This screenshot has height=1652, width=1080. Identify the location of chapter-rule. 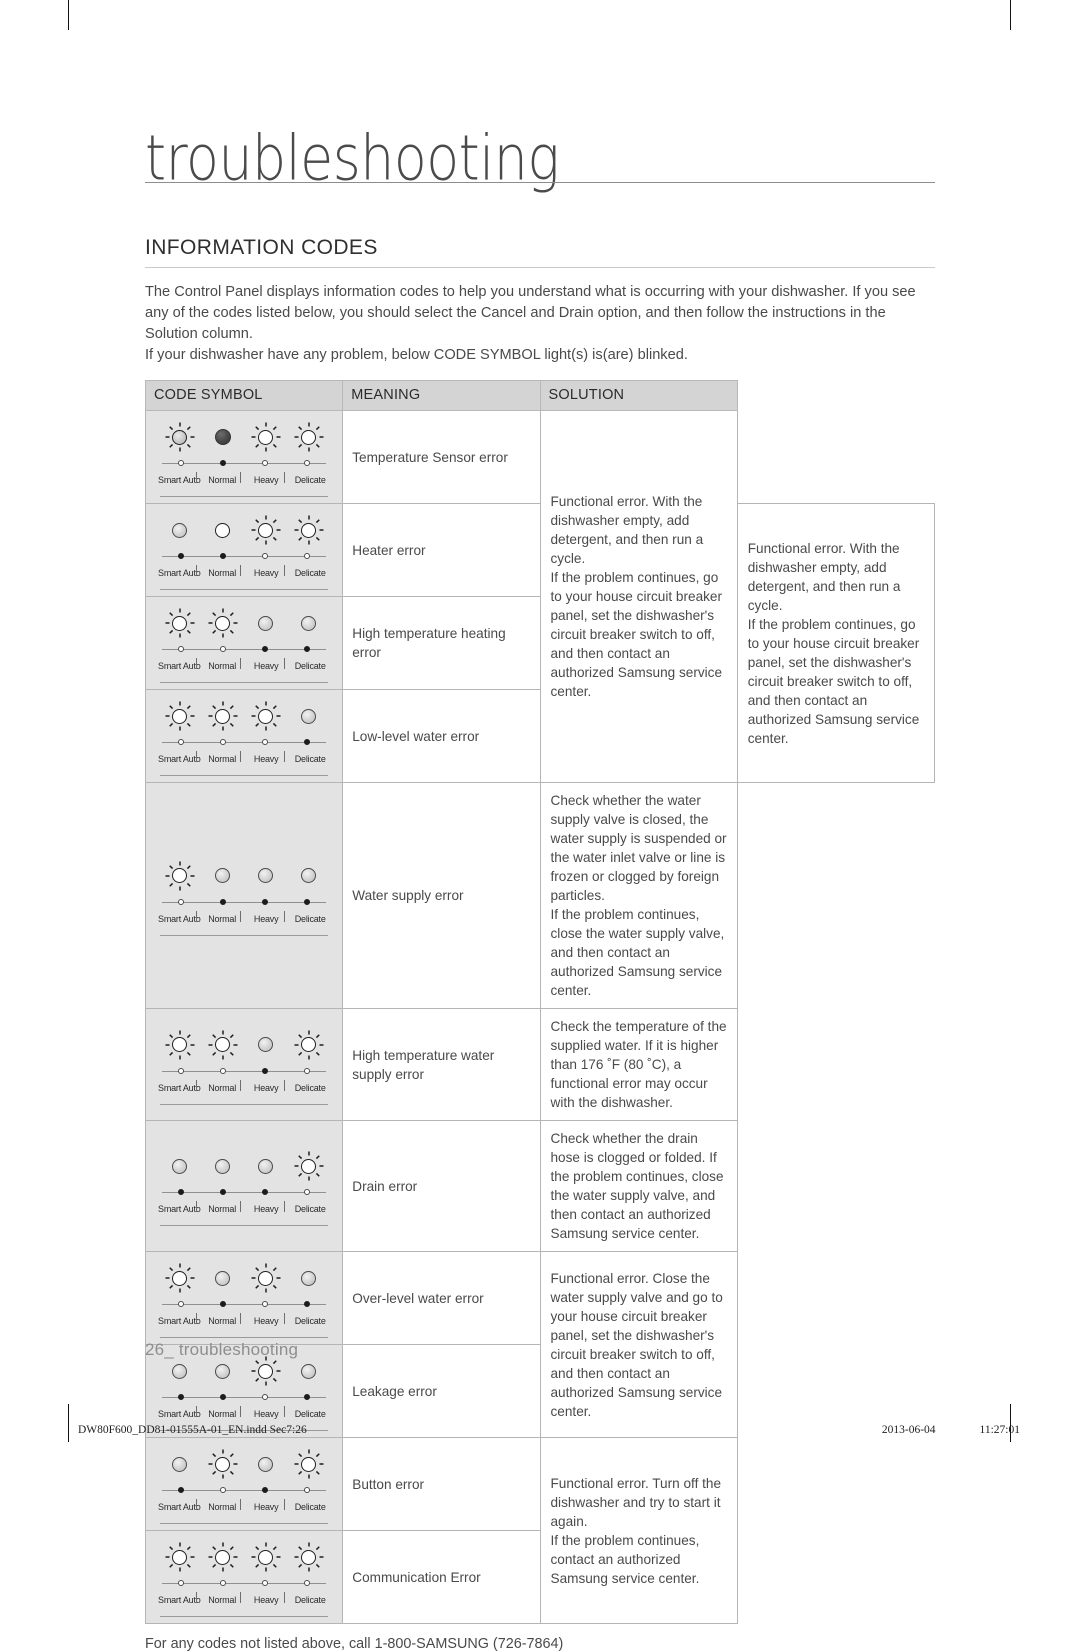
(540, 182).